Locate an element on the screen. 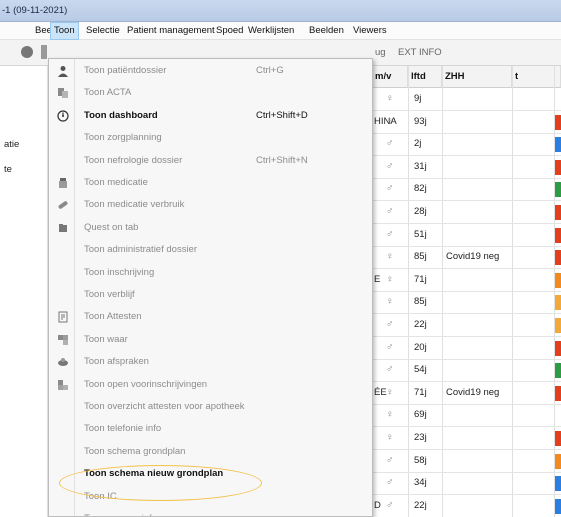 This screenshot has width=561, height=517. menu-item-toon-schema-grondplan: Toon schema grondplan is located at coordinates (210, 452).